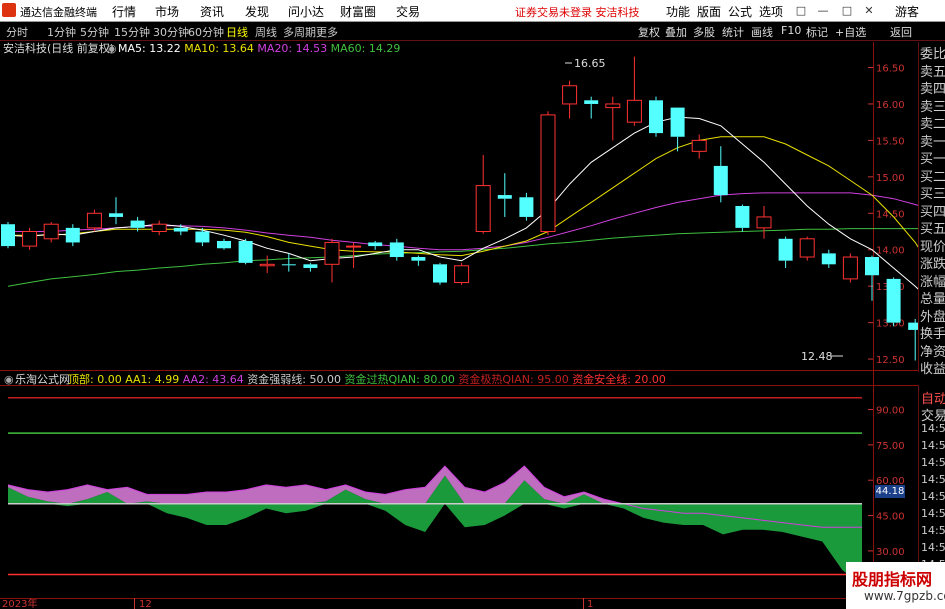 This screenshot has height=609, width=945. Describe the element at coordinates (932, 194) in the screenshot. I see `quote-field-label: 买三` at that location.